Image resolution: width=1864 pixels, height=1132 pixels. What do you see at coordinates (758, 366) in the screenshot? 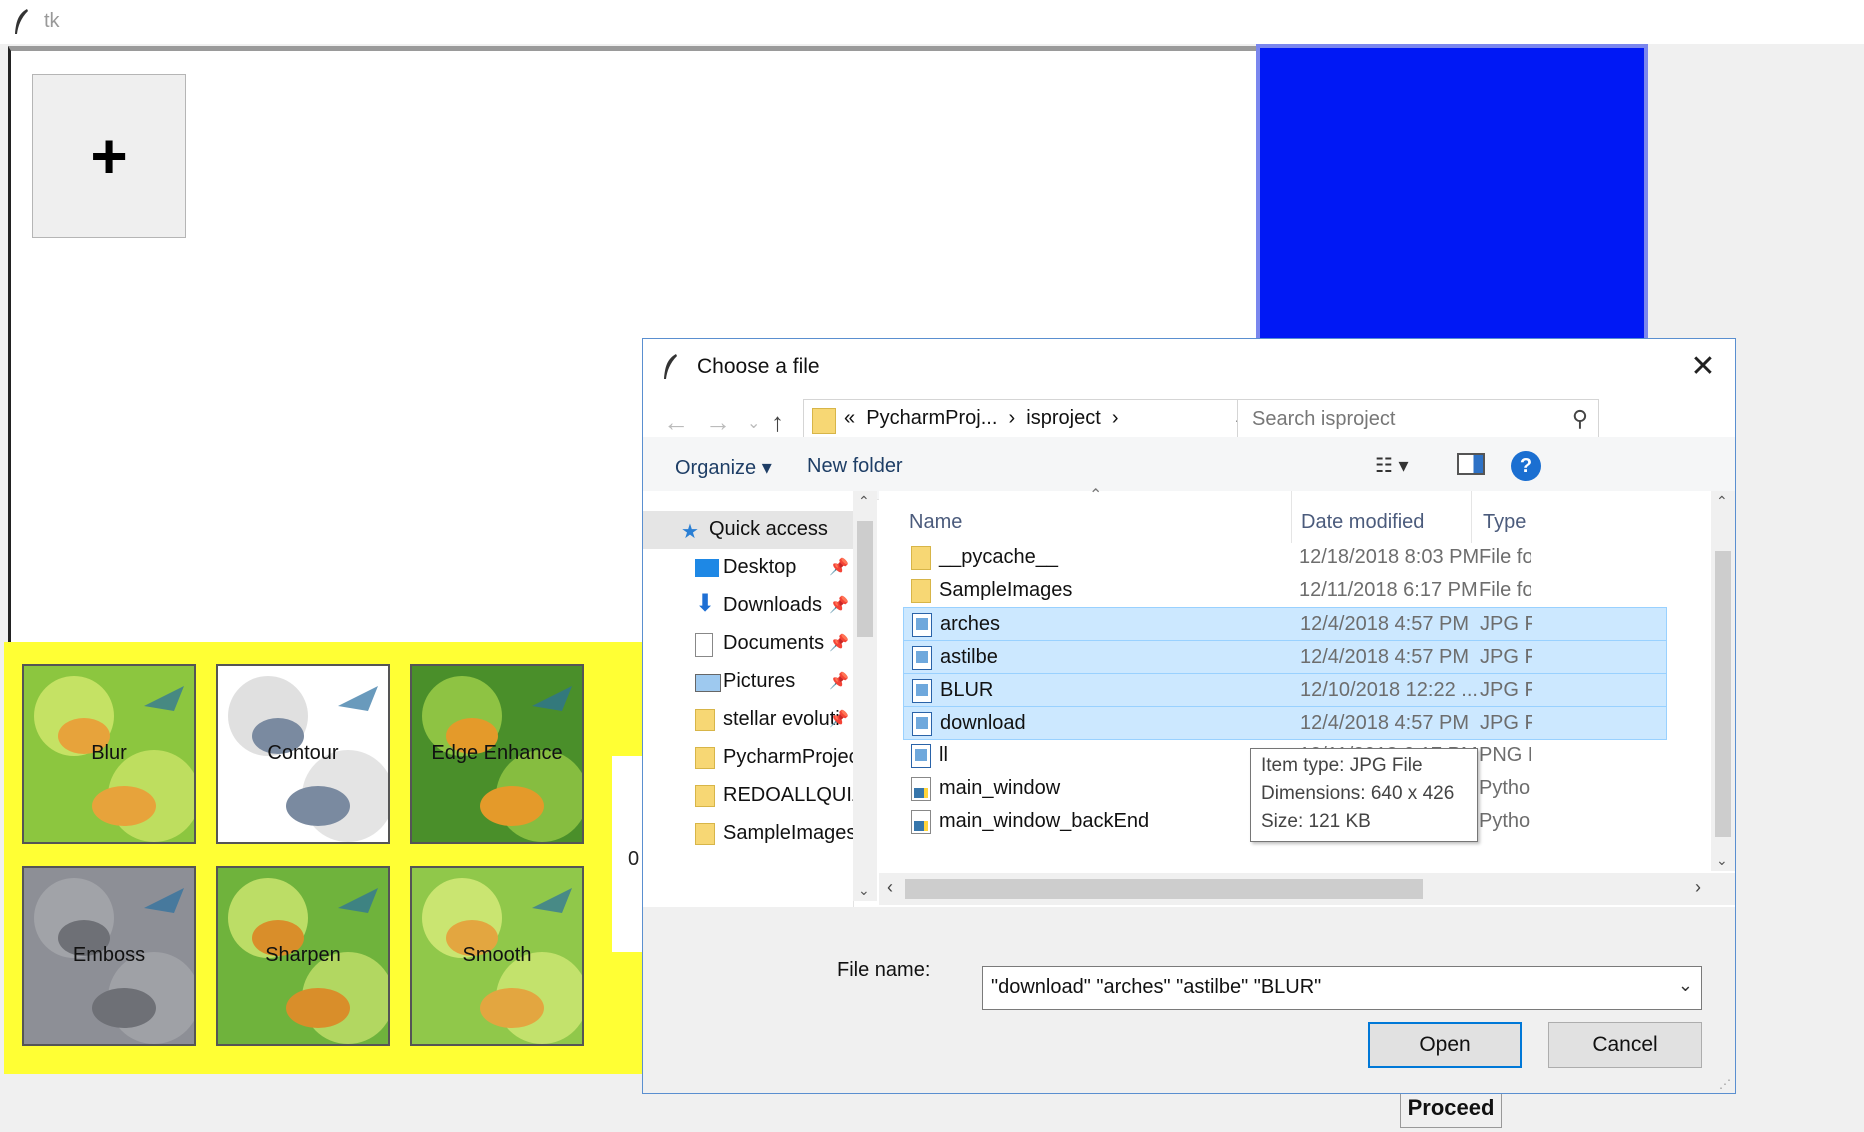
I see `dialog-title: Choose a file` at bounding box center [758, 366].